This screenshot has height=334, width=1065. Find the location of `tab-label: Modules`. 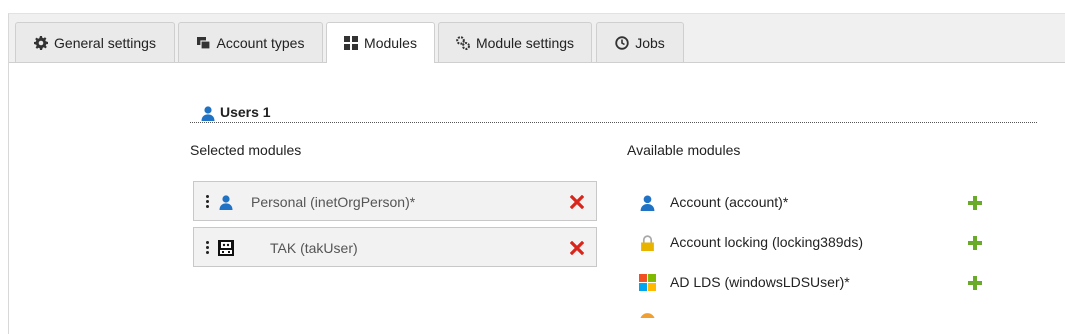

tab-label: Modules is located at coordinates (390, 43).